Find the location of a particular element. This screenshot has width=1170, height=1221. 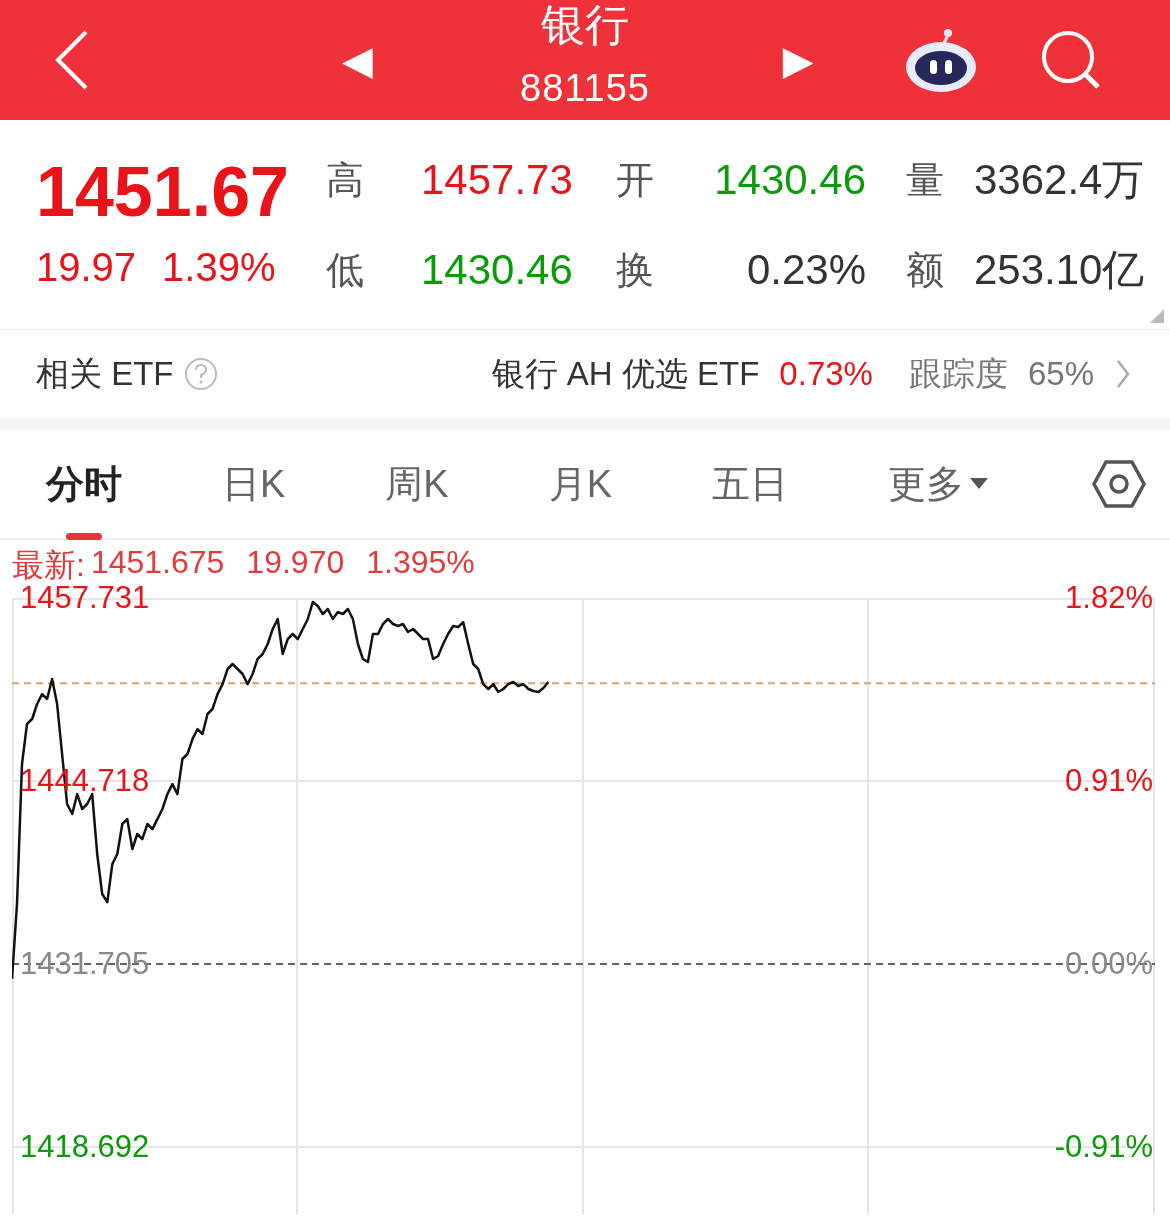

index-code: 881155 is located at coordinates (585, 88).